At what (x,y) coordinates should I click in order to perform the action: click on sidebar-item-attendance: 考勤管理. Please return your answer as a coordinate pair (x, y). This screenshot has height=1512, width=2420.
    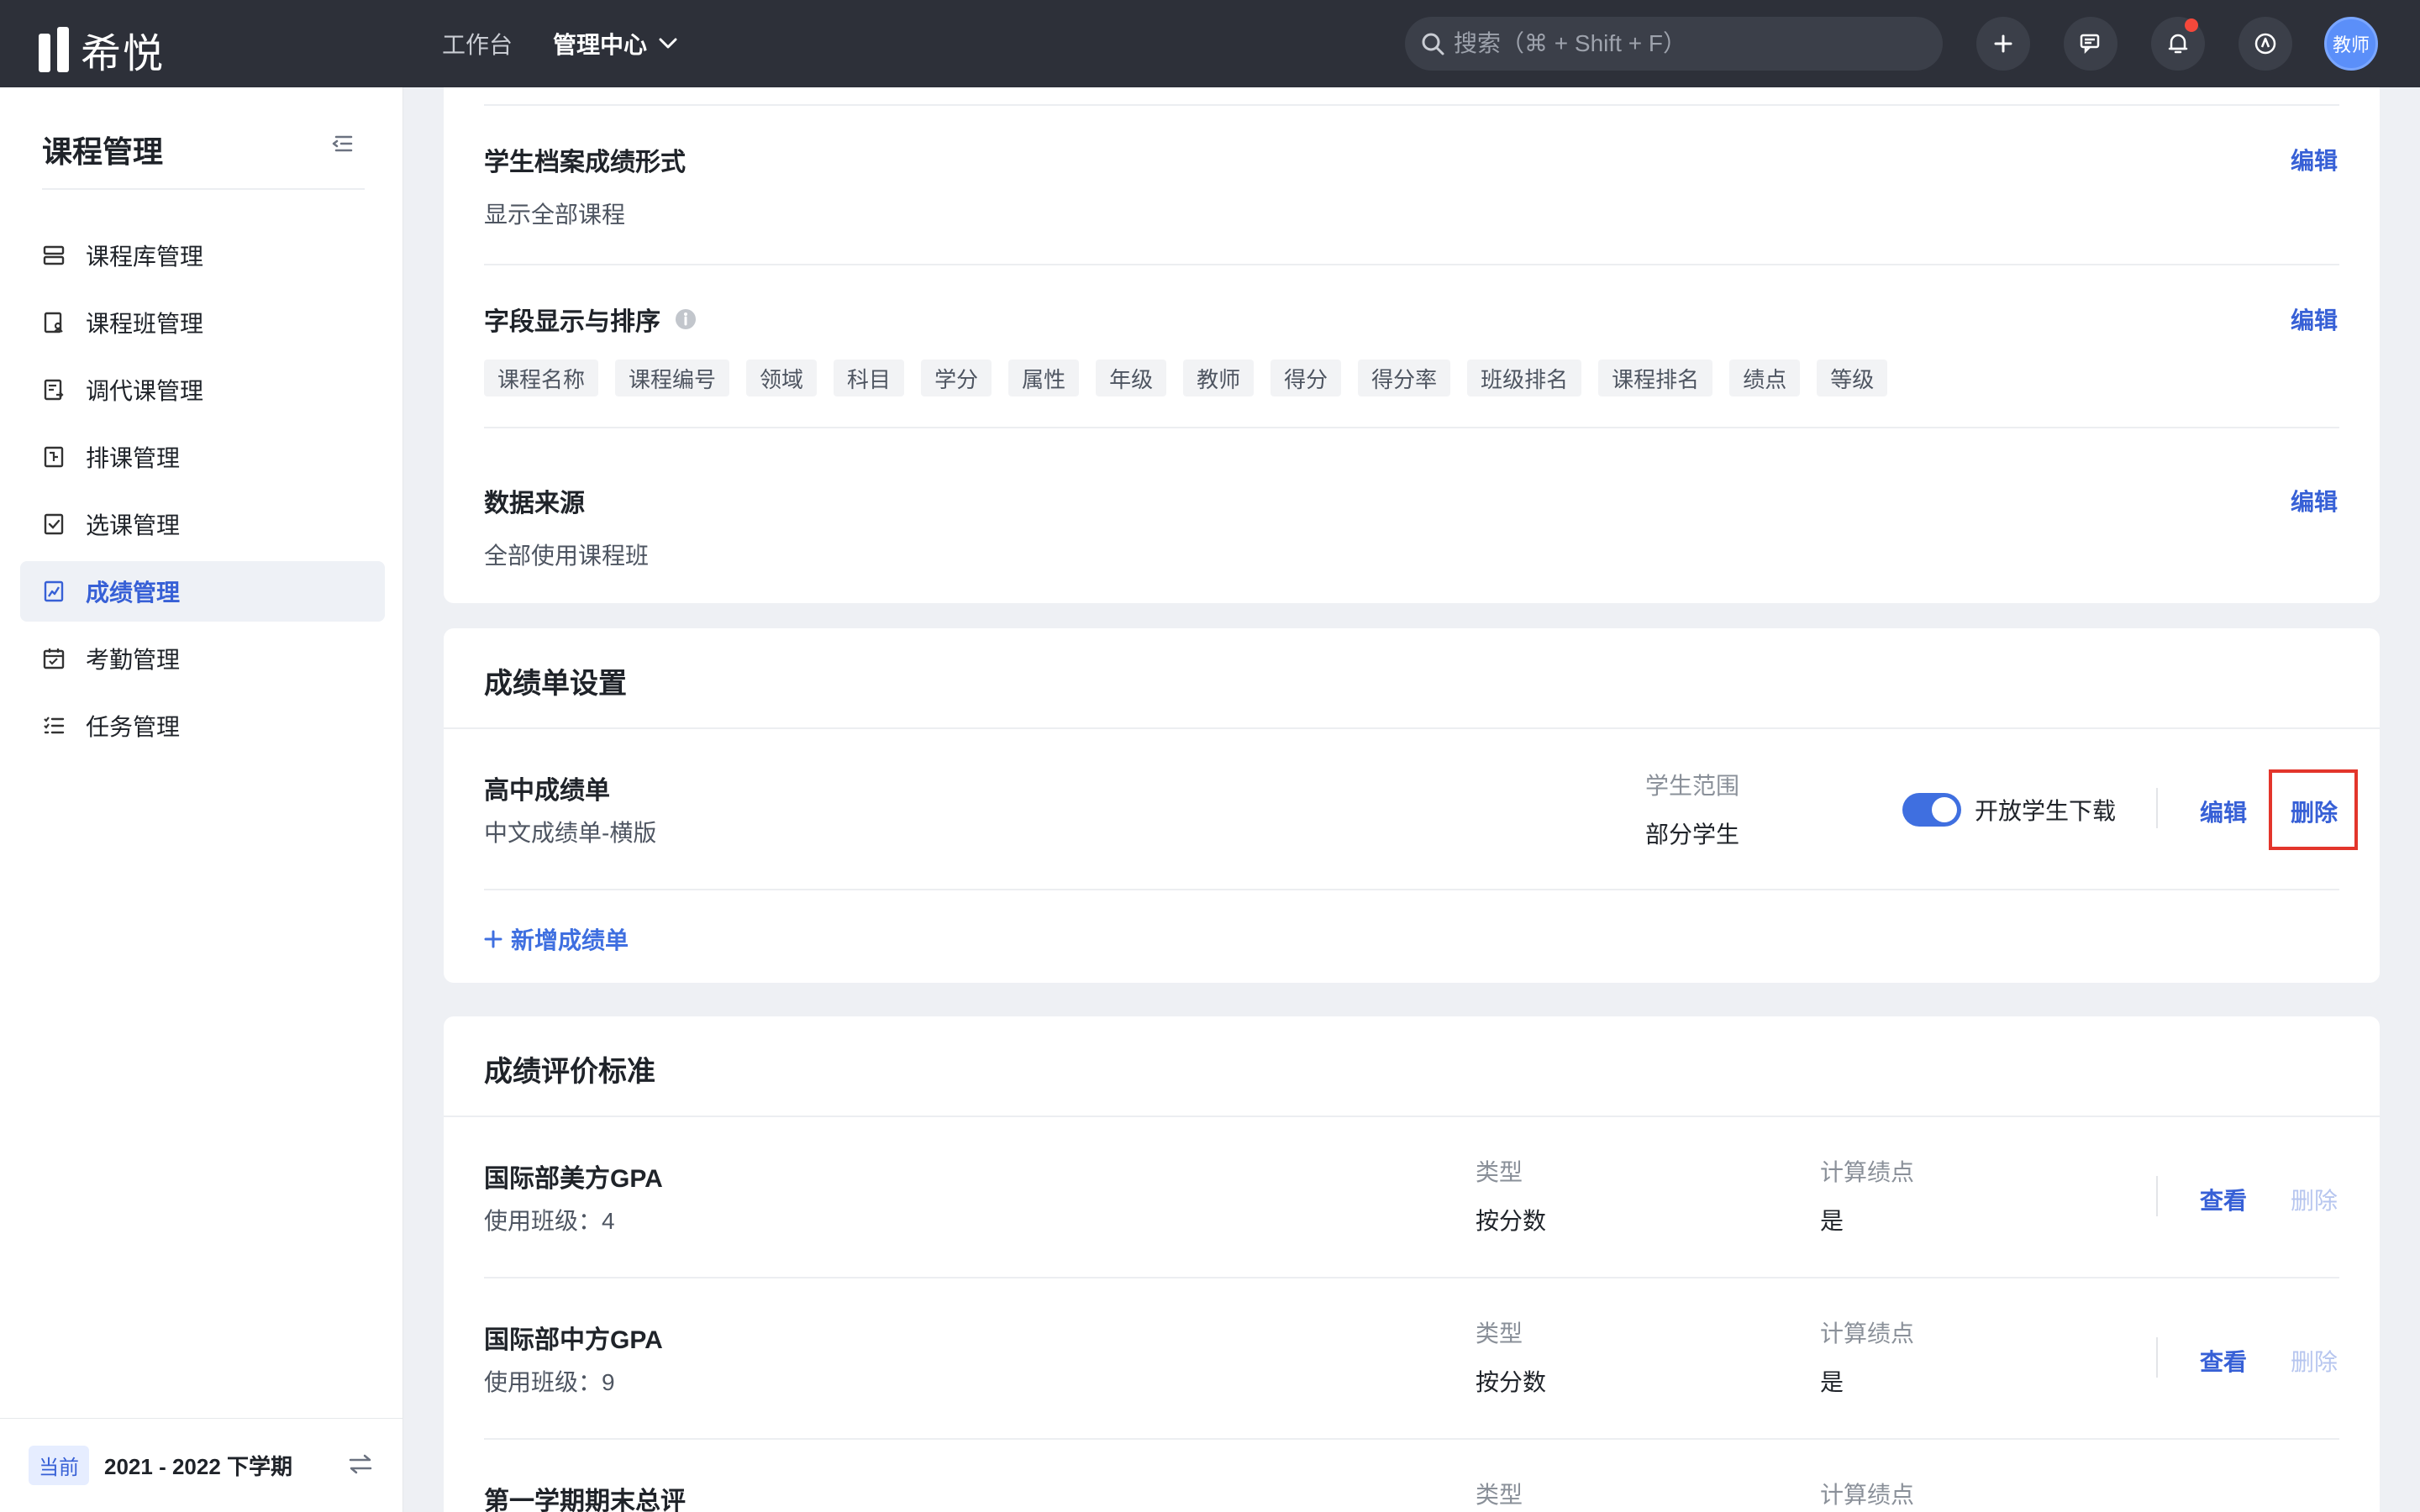
    Looking at the image, I should click on (202, 658).